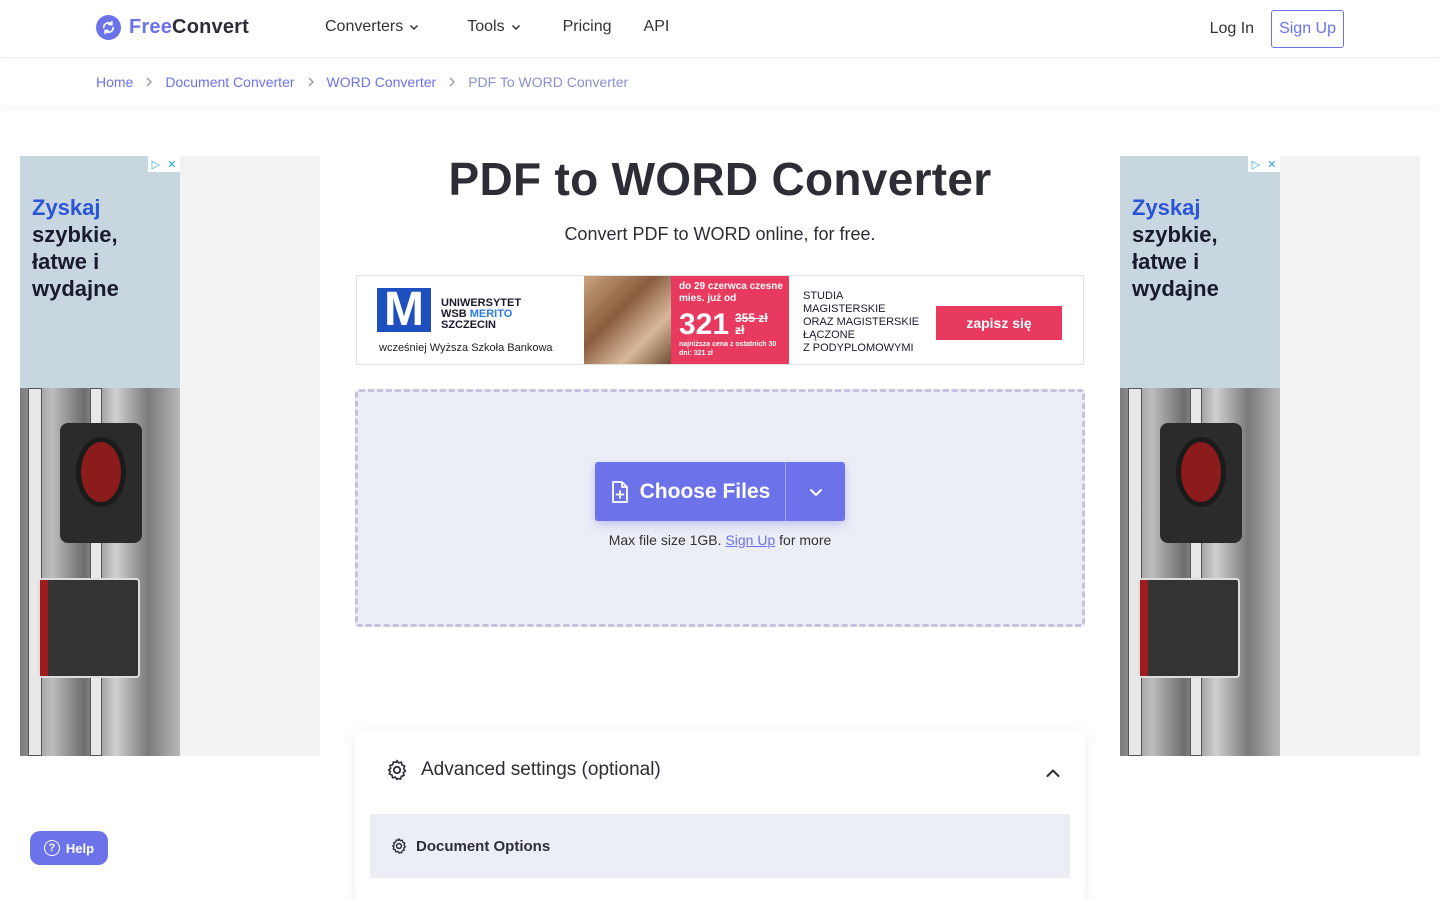 This screenshot has height=900, width=1440. Describe the element at coordinates (705, 491) in the screenshot. I see `choose-files-label: Choose Files` at that location.